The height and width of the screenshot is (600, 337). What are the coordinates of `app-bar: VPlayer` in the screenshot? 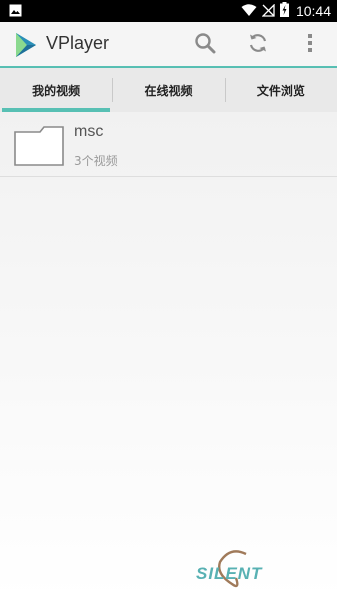 It's located at (168, 44).